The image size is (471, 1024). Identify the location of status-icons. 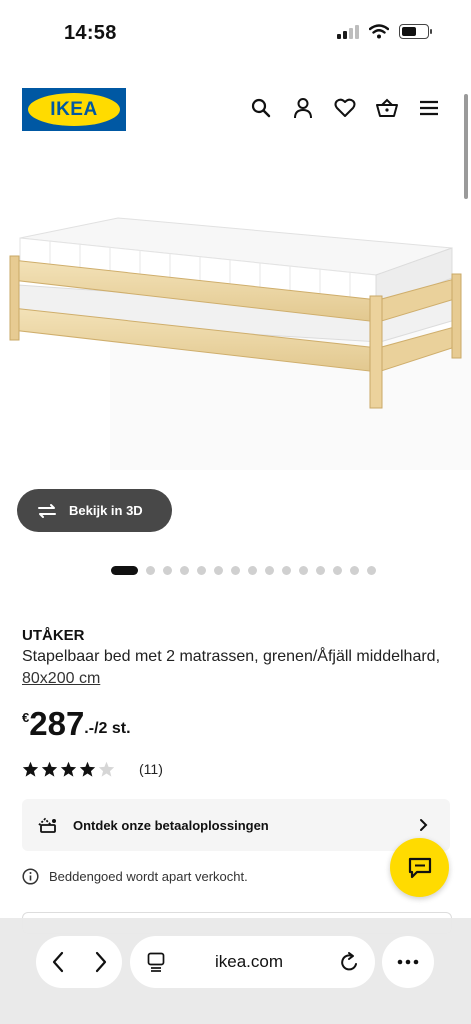
(384, 31).